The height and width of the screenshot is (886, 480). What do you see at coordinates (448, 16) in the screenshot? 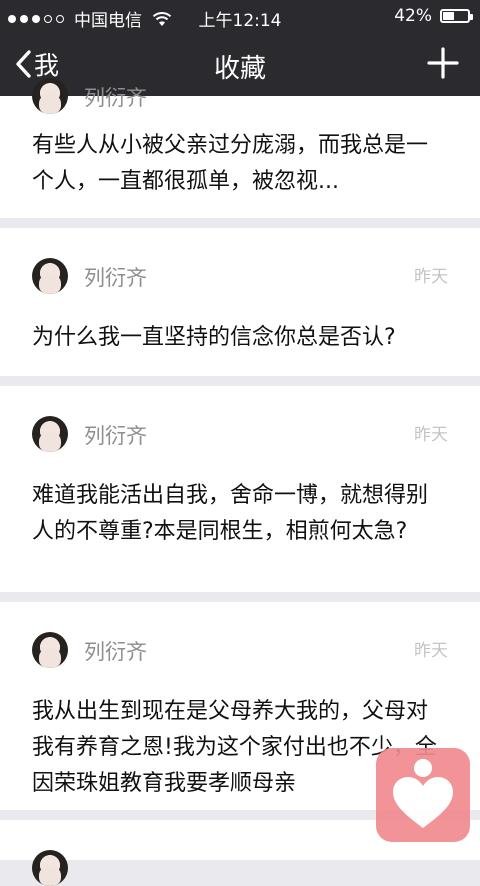
I see `battery-level` at bounding box center [448, 16].